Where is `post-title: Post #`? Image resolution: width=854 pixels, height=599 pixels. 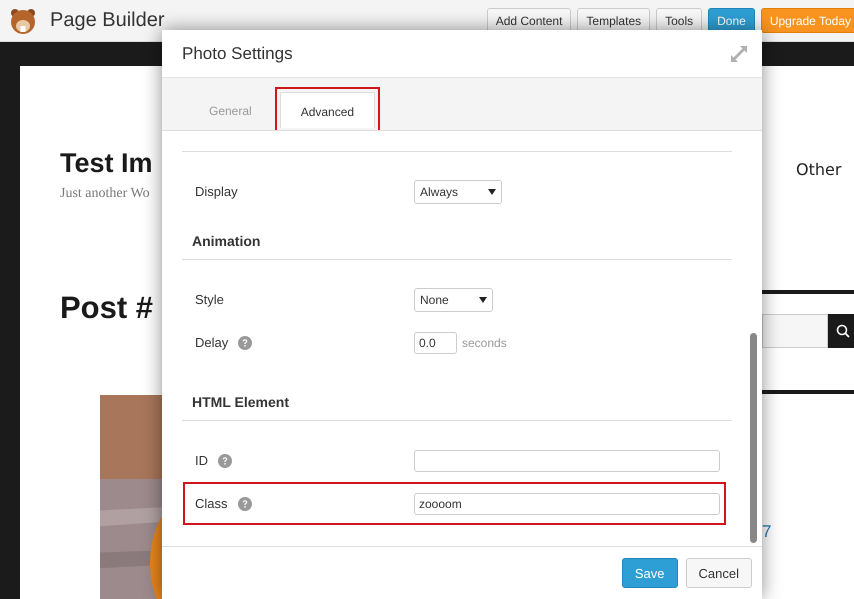
post-title: Post # is located at coordinates (107, 308).